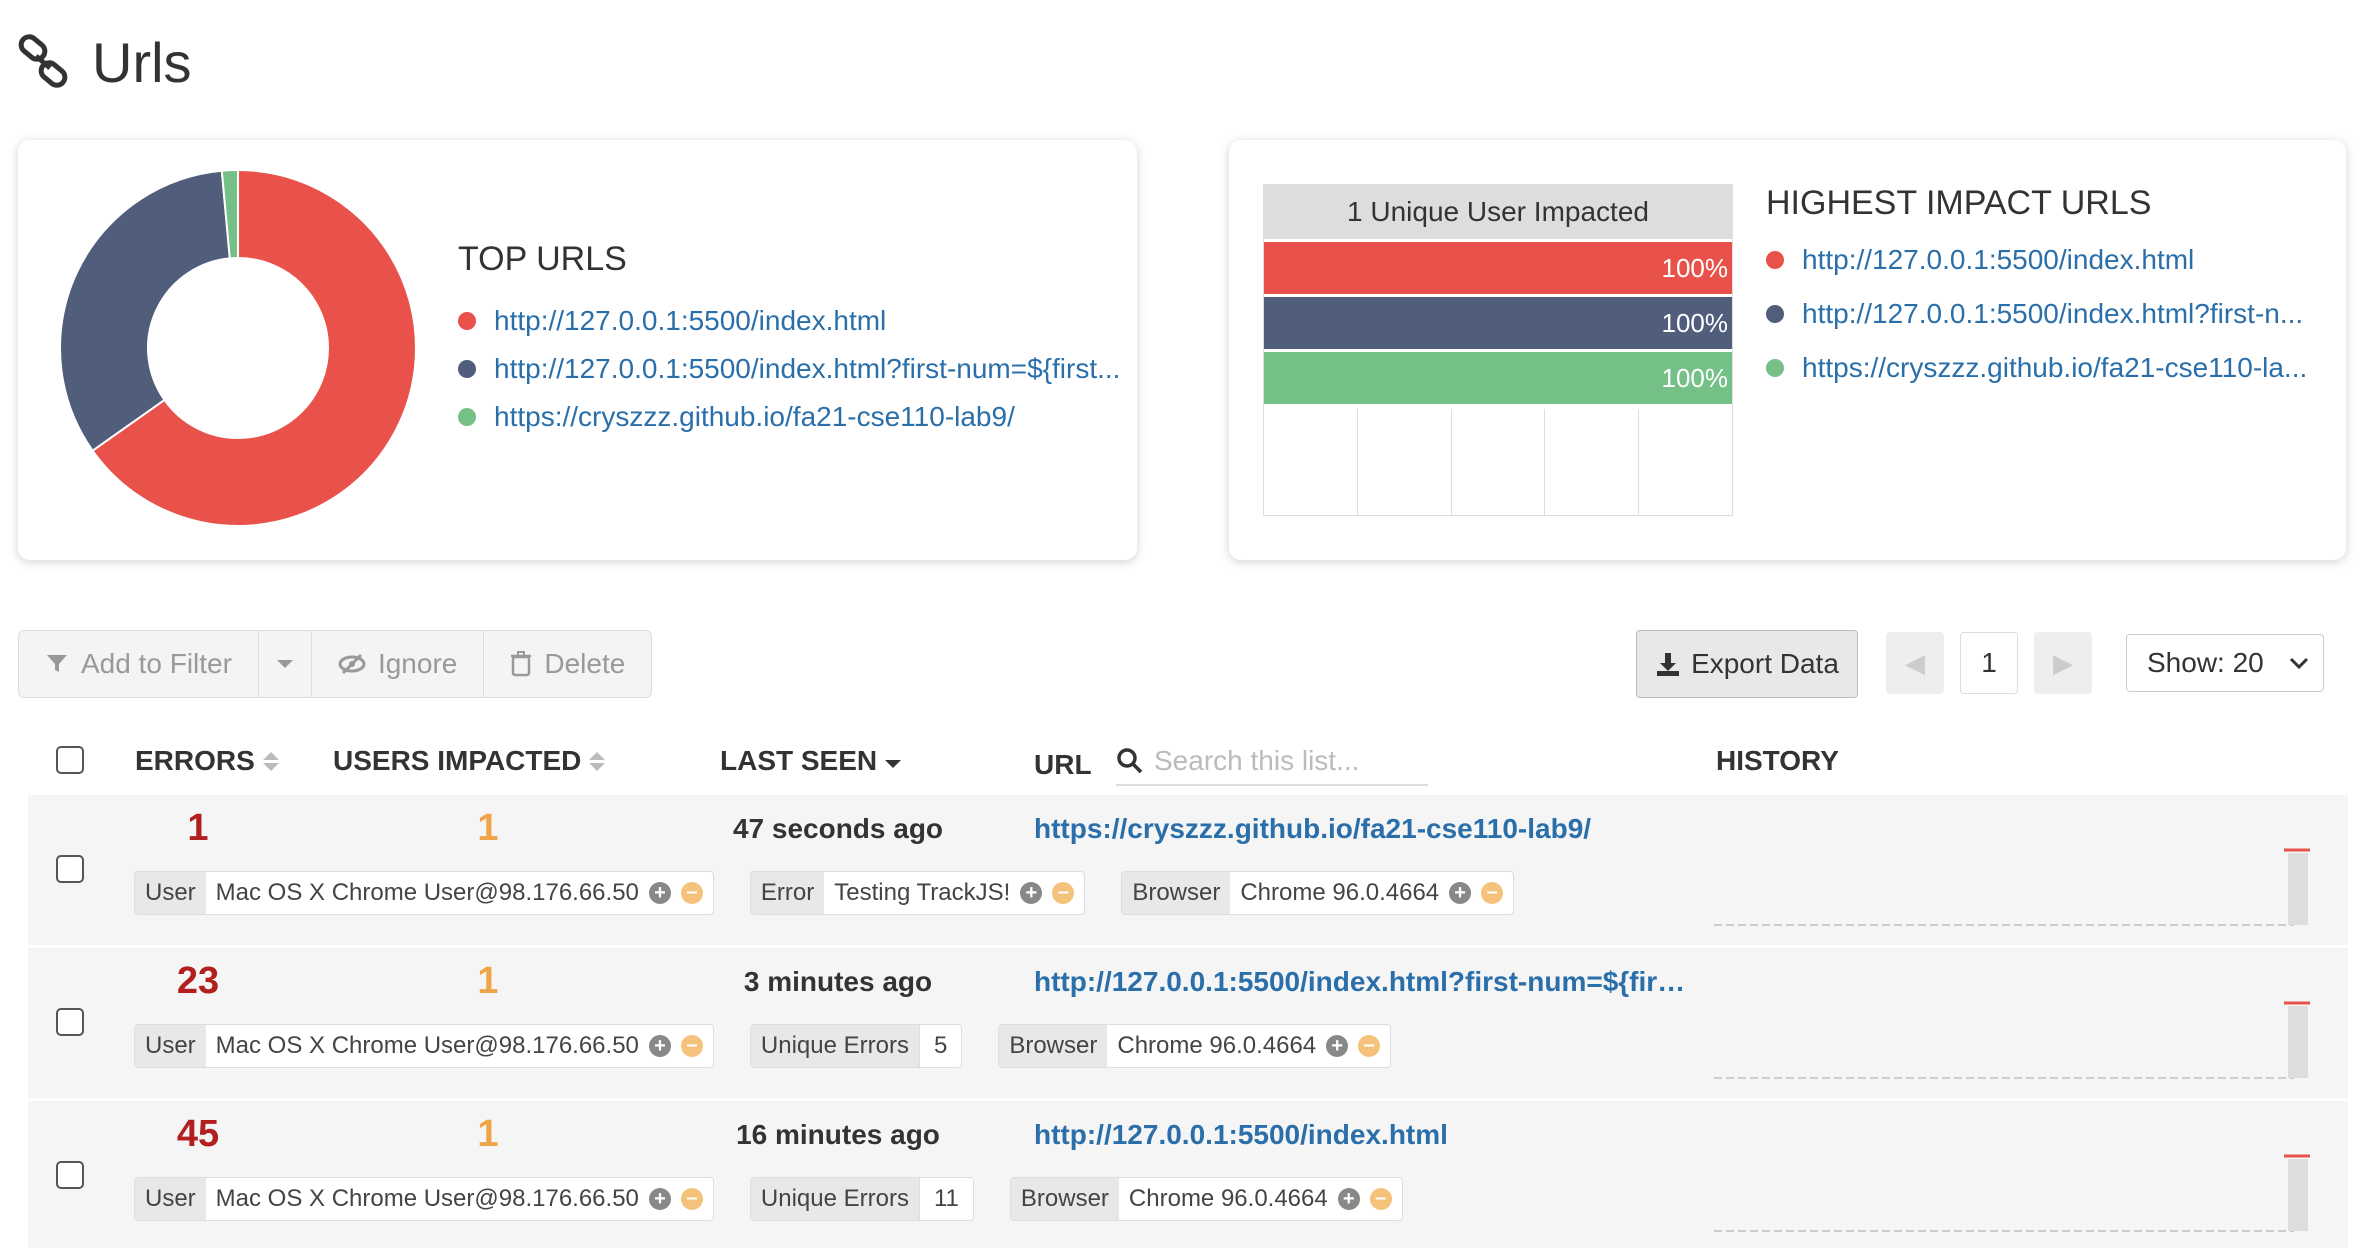 The image size is (2370, 1248). What do you see at coordinates (1998, 260) in the screenshot?
I see `impact-url-link: http://127.0.0.1:5500/index.html` at bounding box center [1998, 260].